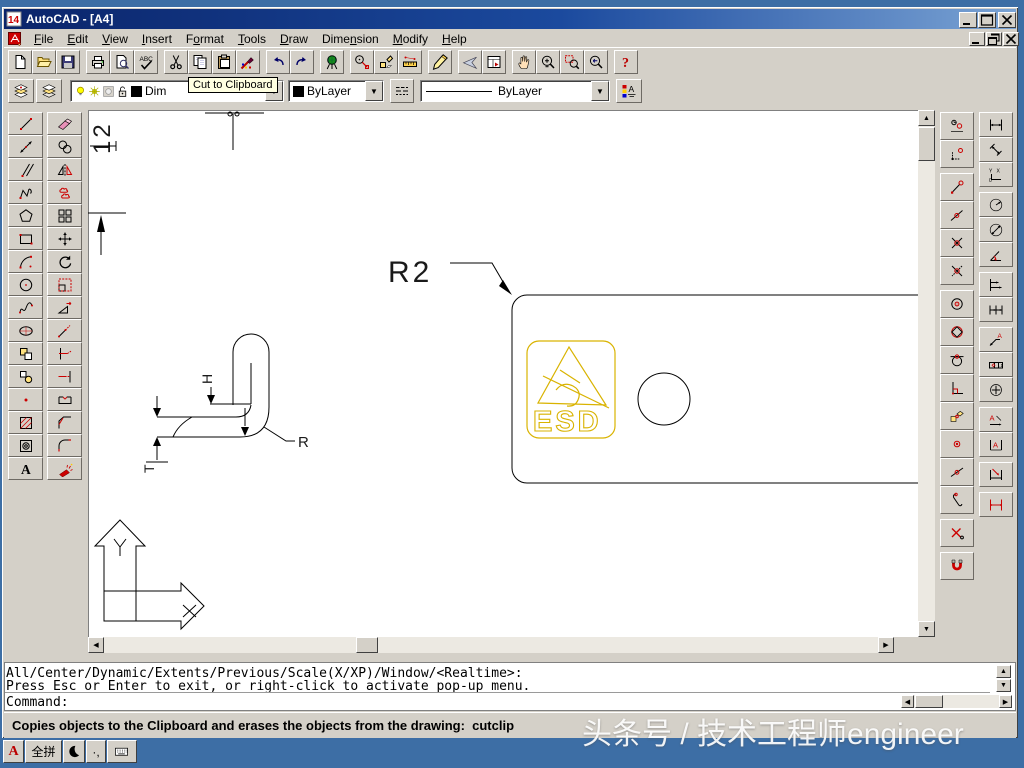 The width and height of the screenshot is (1024, 768). Describe the element at coordinates (64, 353) in the screenshot. I see `trim-button` at that location.